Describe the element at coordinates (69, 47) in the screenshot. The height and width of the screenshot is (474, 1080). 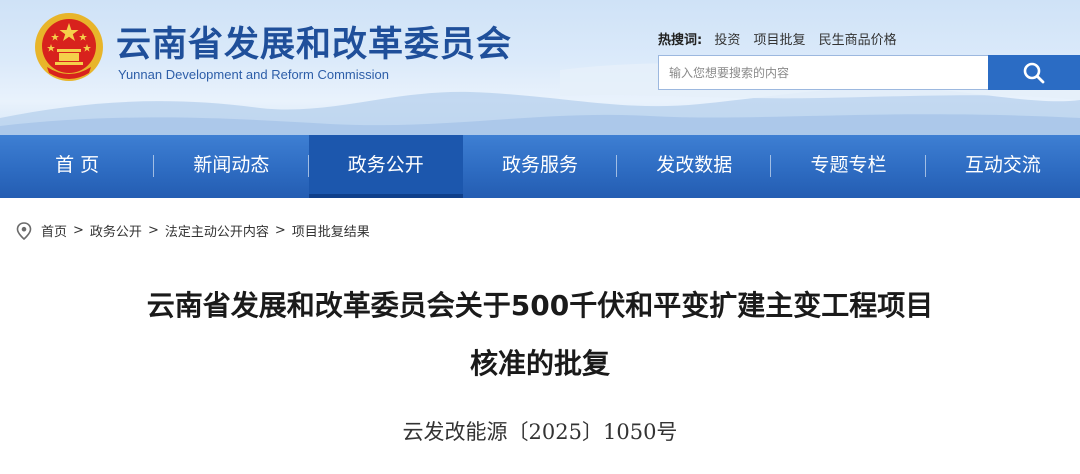
I see `national-emblem-icon` at that location.